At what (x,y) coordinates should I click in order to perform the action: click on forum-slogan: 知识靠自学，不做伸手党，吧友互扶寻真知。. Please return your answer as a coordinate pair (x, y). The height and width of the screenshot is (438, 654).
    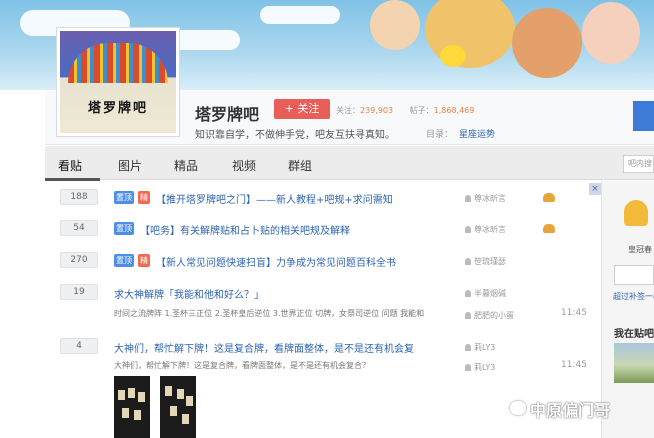
    Looking at the image, I should click on (295, 135).